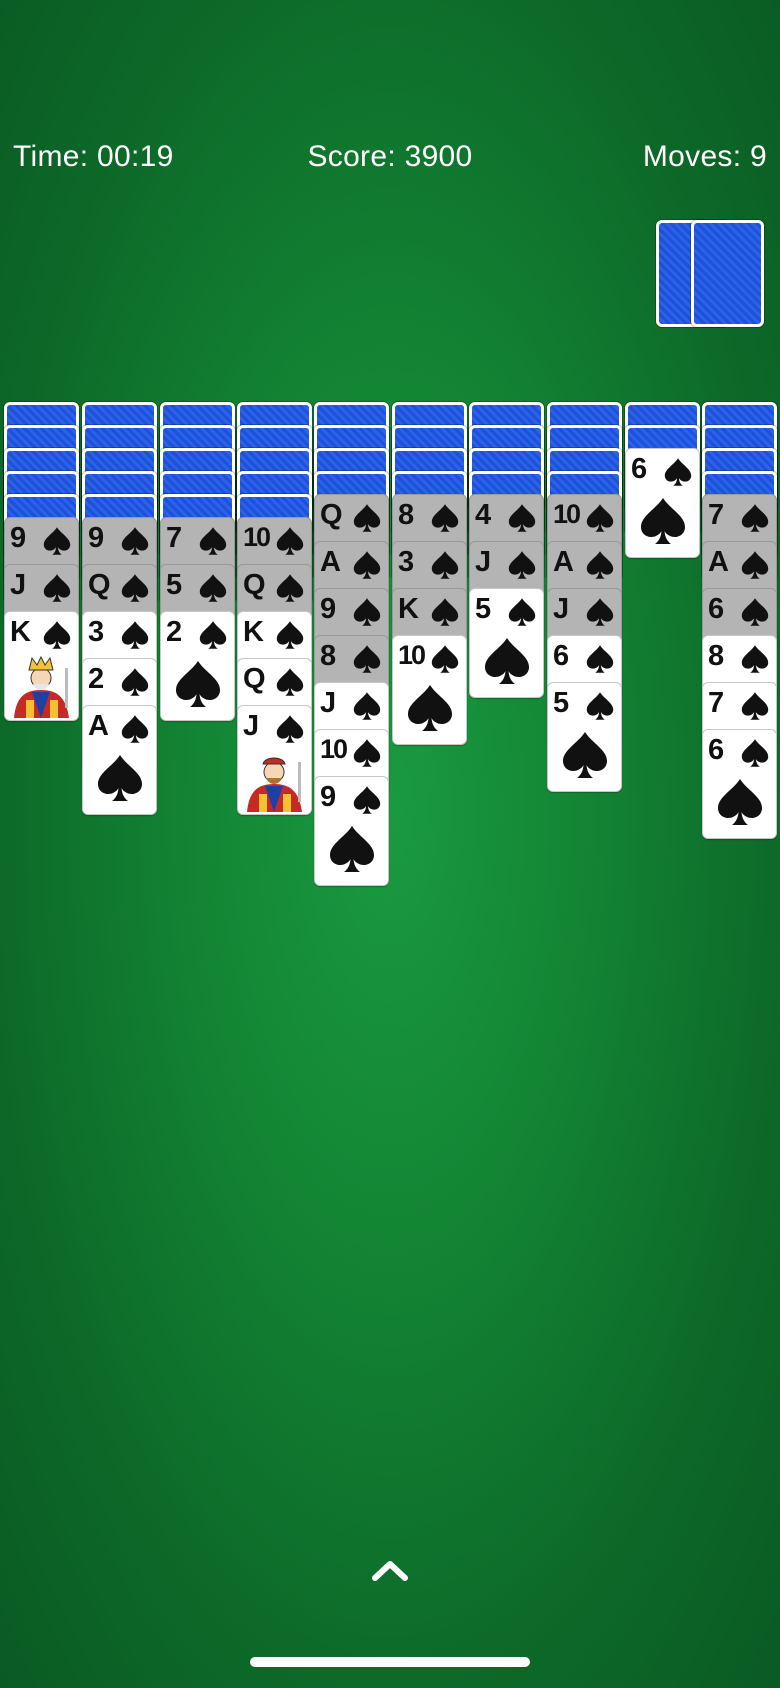  I want to click on playing-card: J, so click(274, 760).